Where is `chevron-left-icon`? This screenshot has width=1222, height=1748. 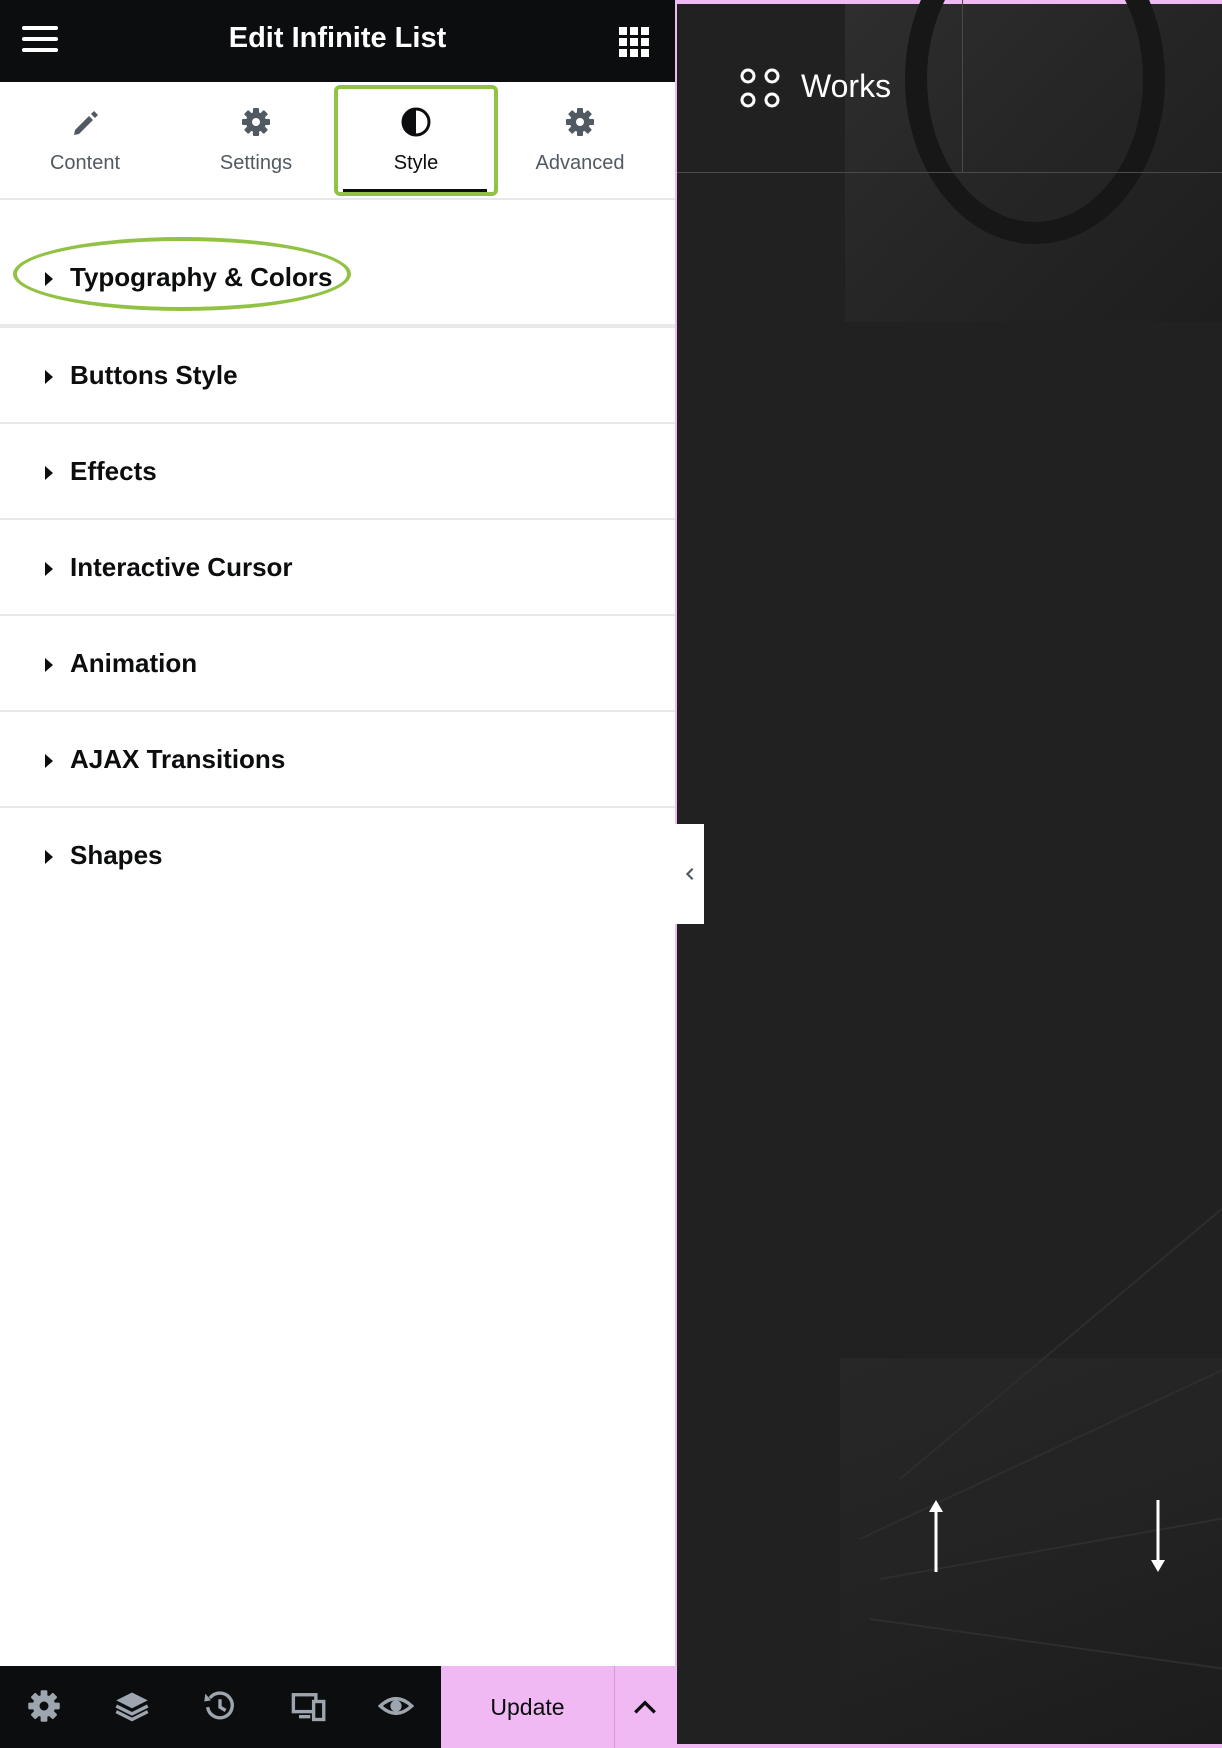 chevron-left-icon is located at coordinates (689, 874).